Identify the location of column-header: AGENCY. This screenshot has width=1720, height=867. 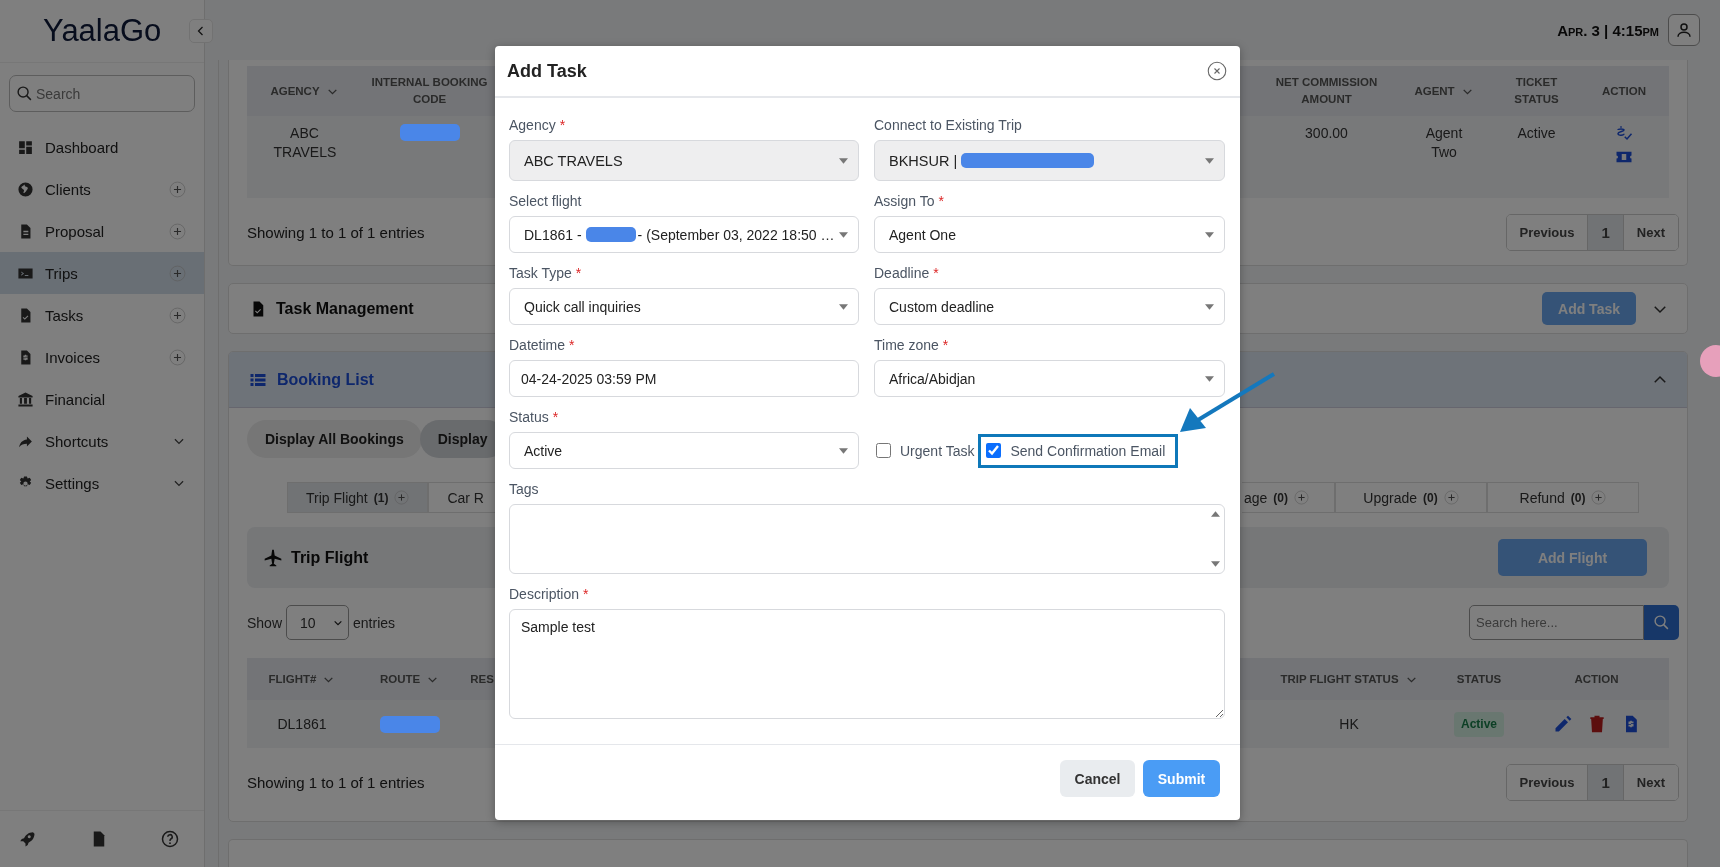
(295, 91).